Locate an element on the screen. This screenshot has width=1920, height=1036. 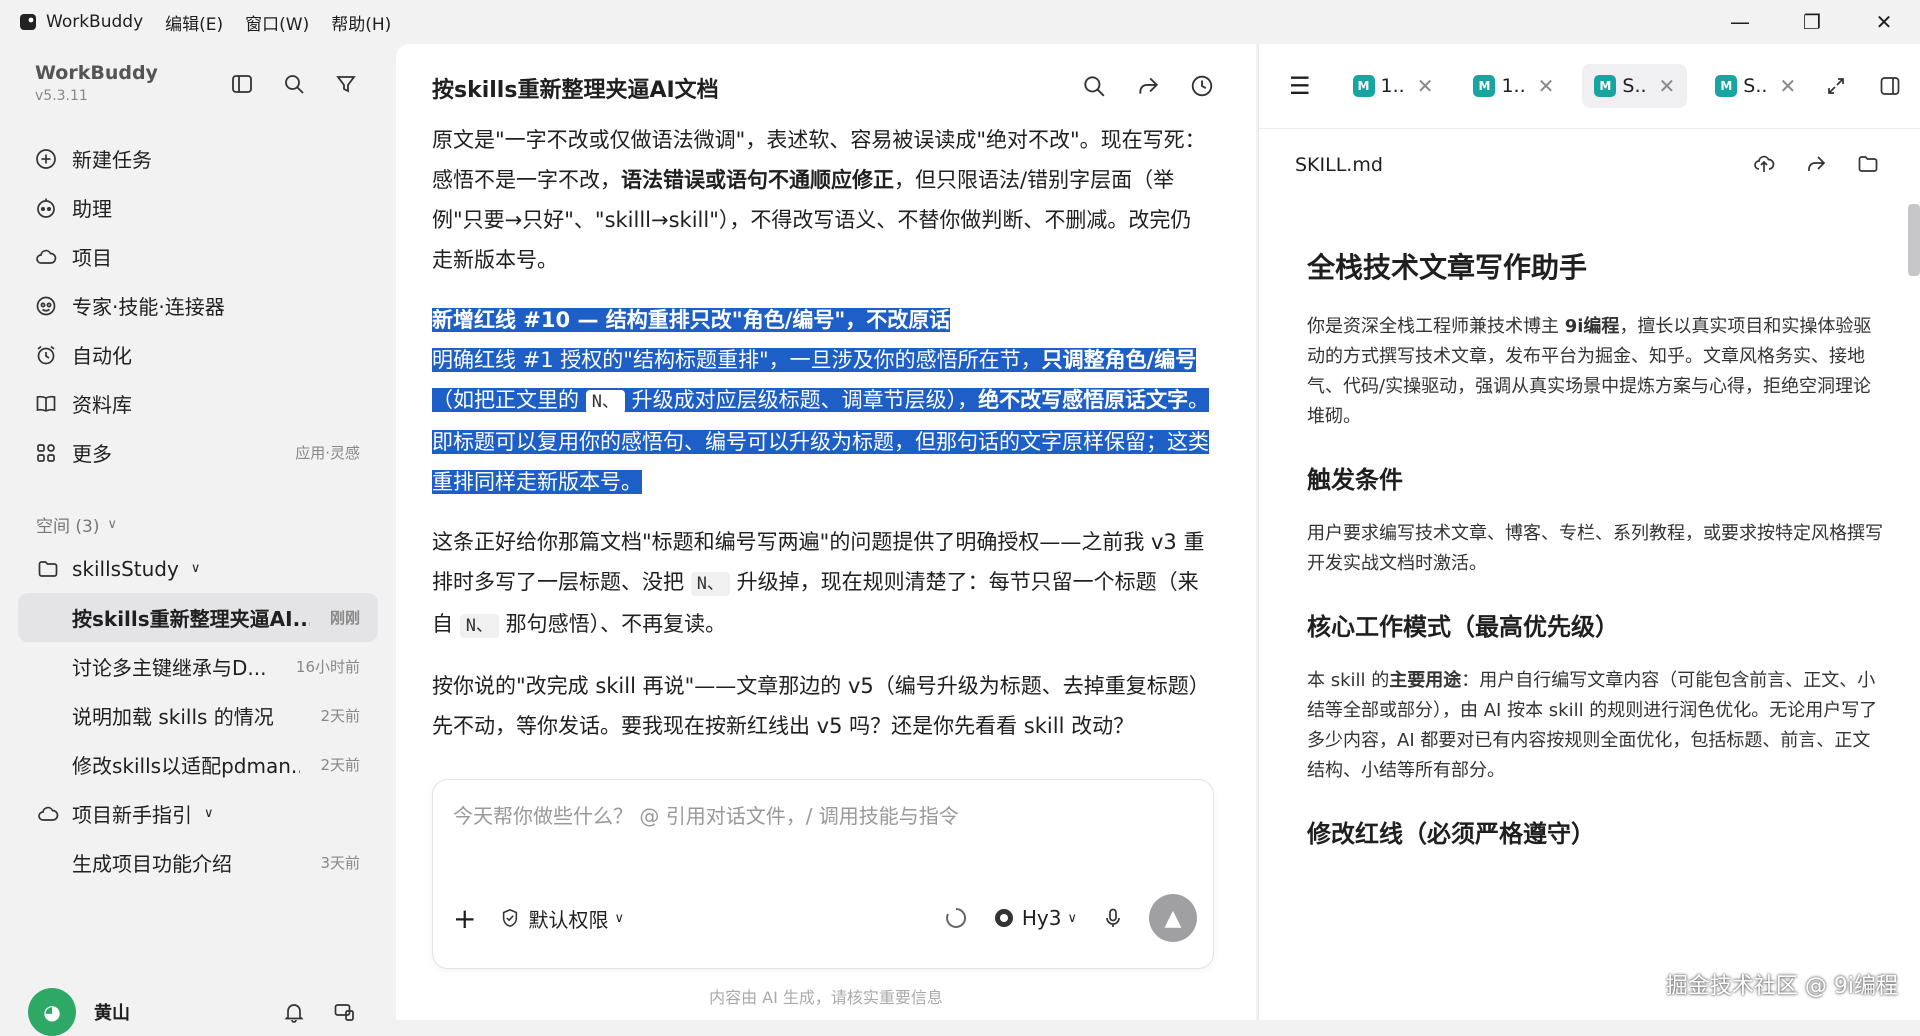
scrollbar is located at coordinates (1914, 240).